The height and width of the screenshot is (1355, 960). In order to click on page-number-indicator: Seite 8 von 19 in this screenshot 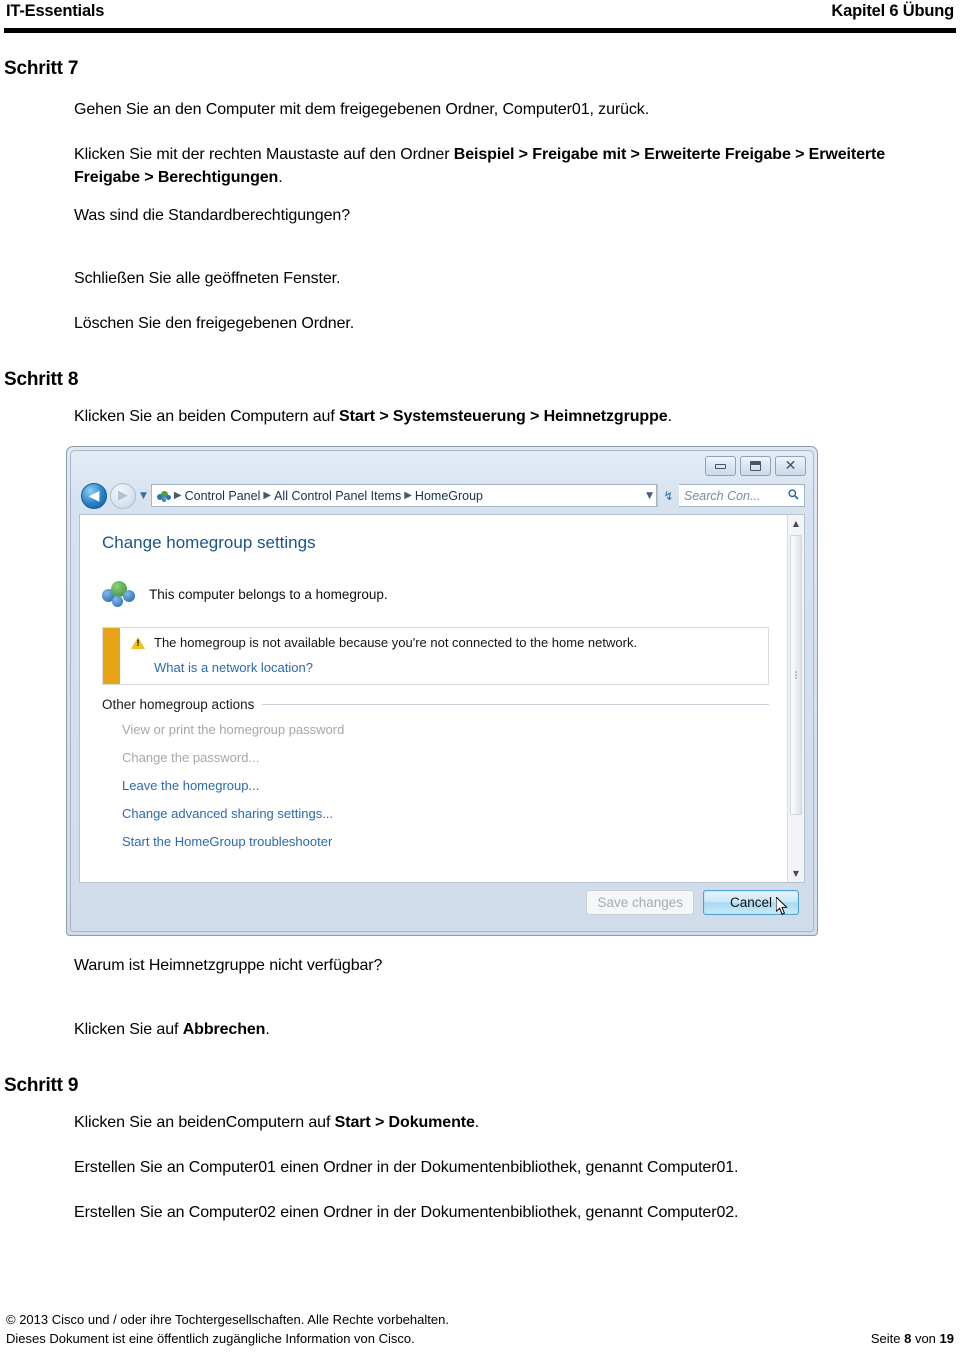, I will do `click(912, 1339)`.